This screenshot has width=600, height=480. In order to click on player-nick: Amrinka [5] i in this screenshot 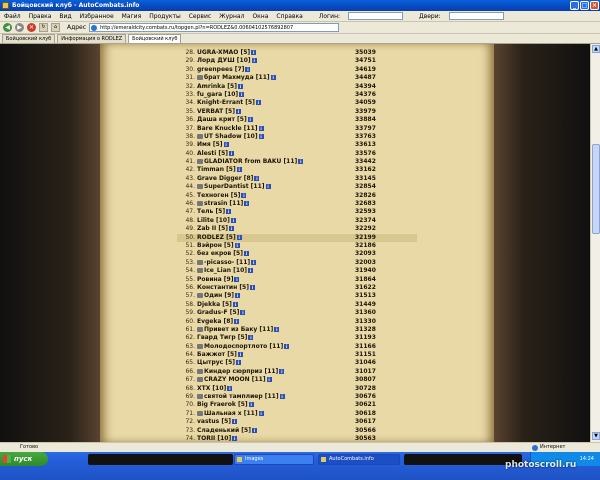, I will do `click(220, 87)`.